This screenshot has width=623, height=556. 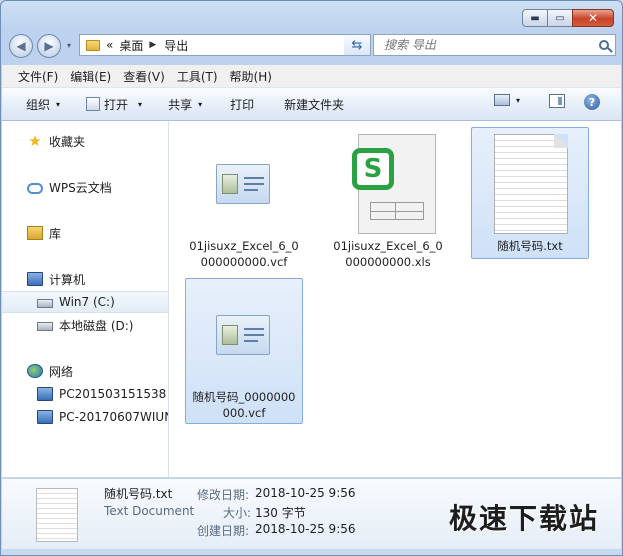 I want to click on caption-buttons: ▬ ▭ ✕, so click(x=568, y=18).